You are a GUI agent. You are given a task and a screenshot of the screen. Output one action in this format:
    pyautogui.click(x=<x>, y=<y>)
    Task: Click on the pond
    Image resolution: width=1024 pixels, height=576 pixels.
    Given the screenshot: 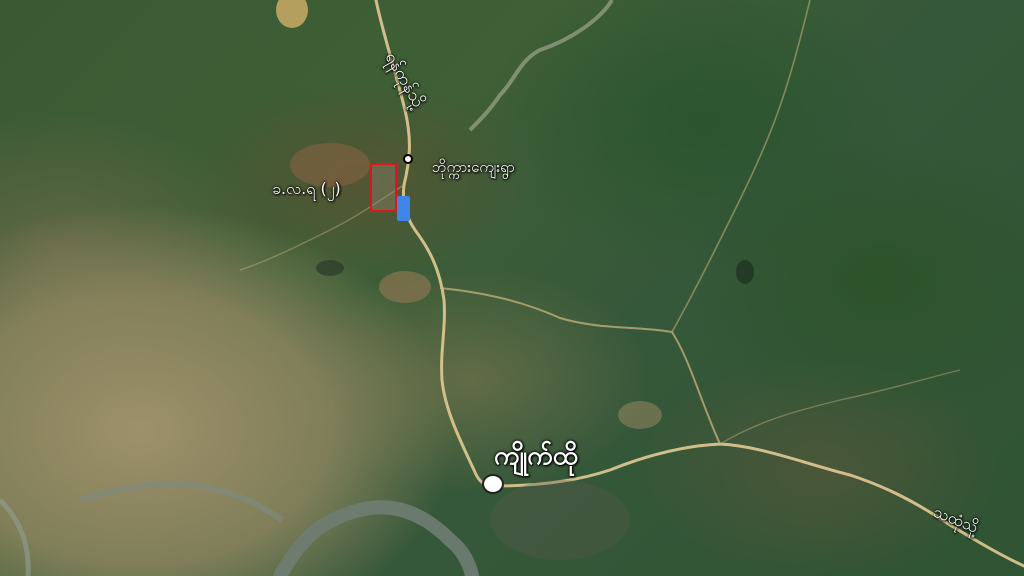 What is the action you would take?
    pyautogui.click(x=330, y=268)
    